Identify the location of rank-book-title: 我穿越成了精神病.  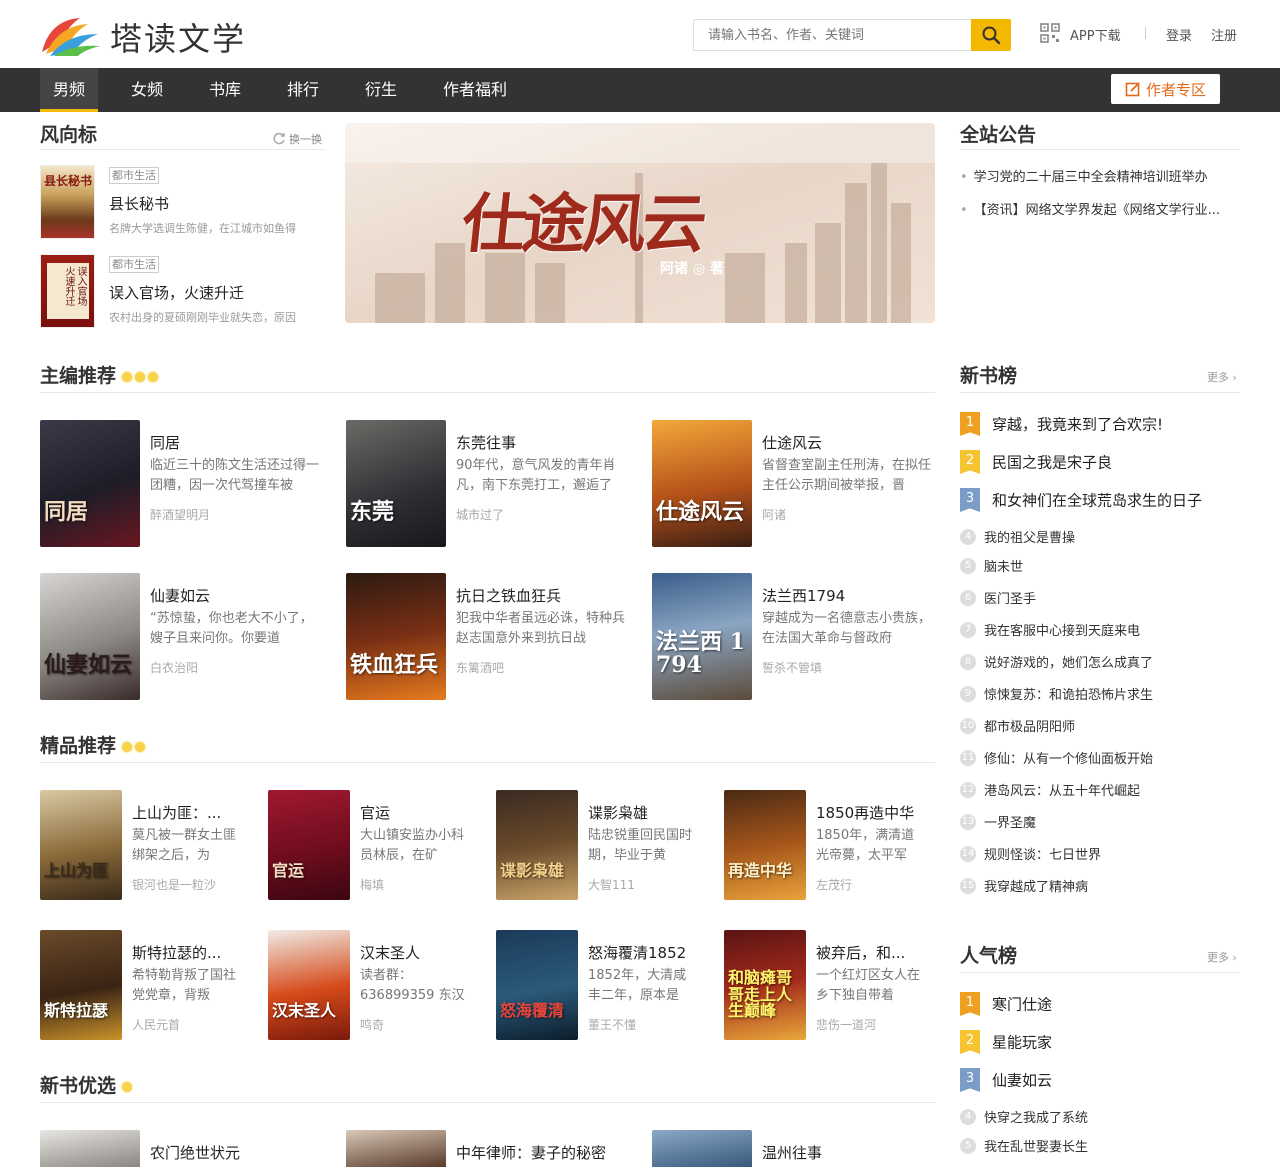
(1036, 887).